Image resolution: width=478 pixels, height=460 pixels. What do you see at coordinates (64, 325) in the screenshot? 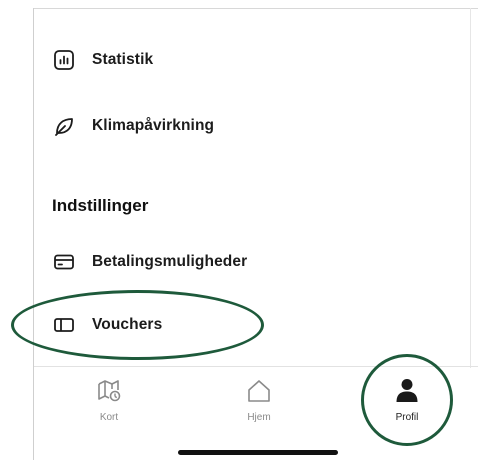
I see `voucher-icon` at bounding box center [64, 325].